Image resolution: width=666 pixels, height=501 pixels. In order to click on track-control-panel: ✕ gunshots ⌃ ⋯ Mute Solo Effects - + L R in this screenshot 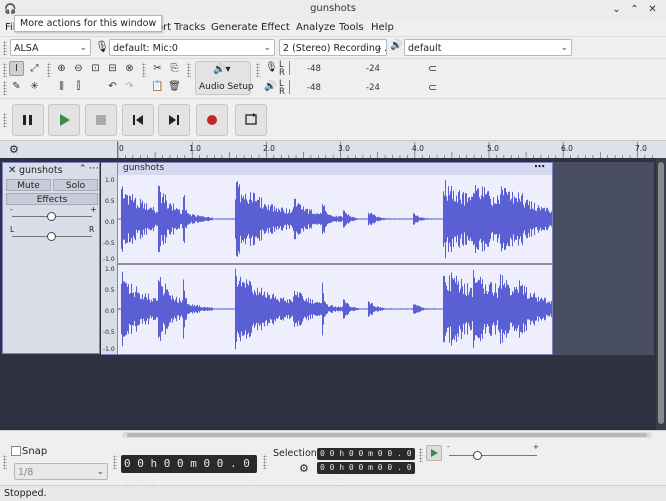, I will do `click(51, 258)`.